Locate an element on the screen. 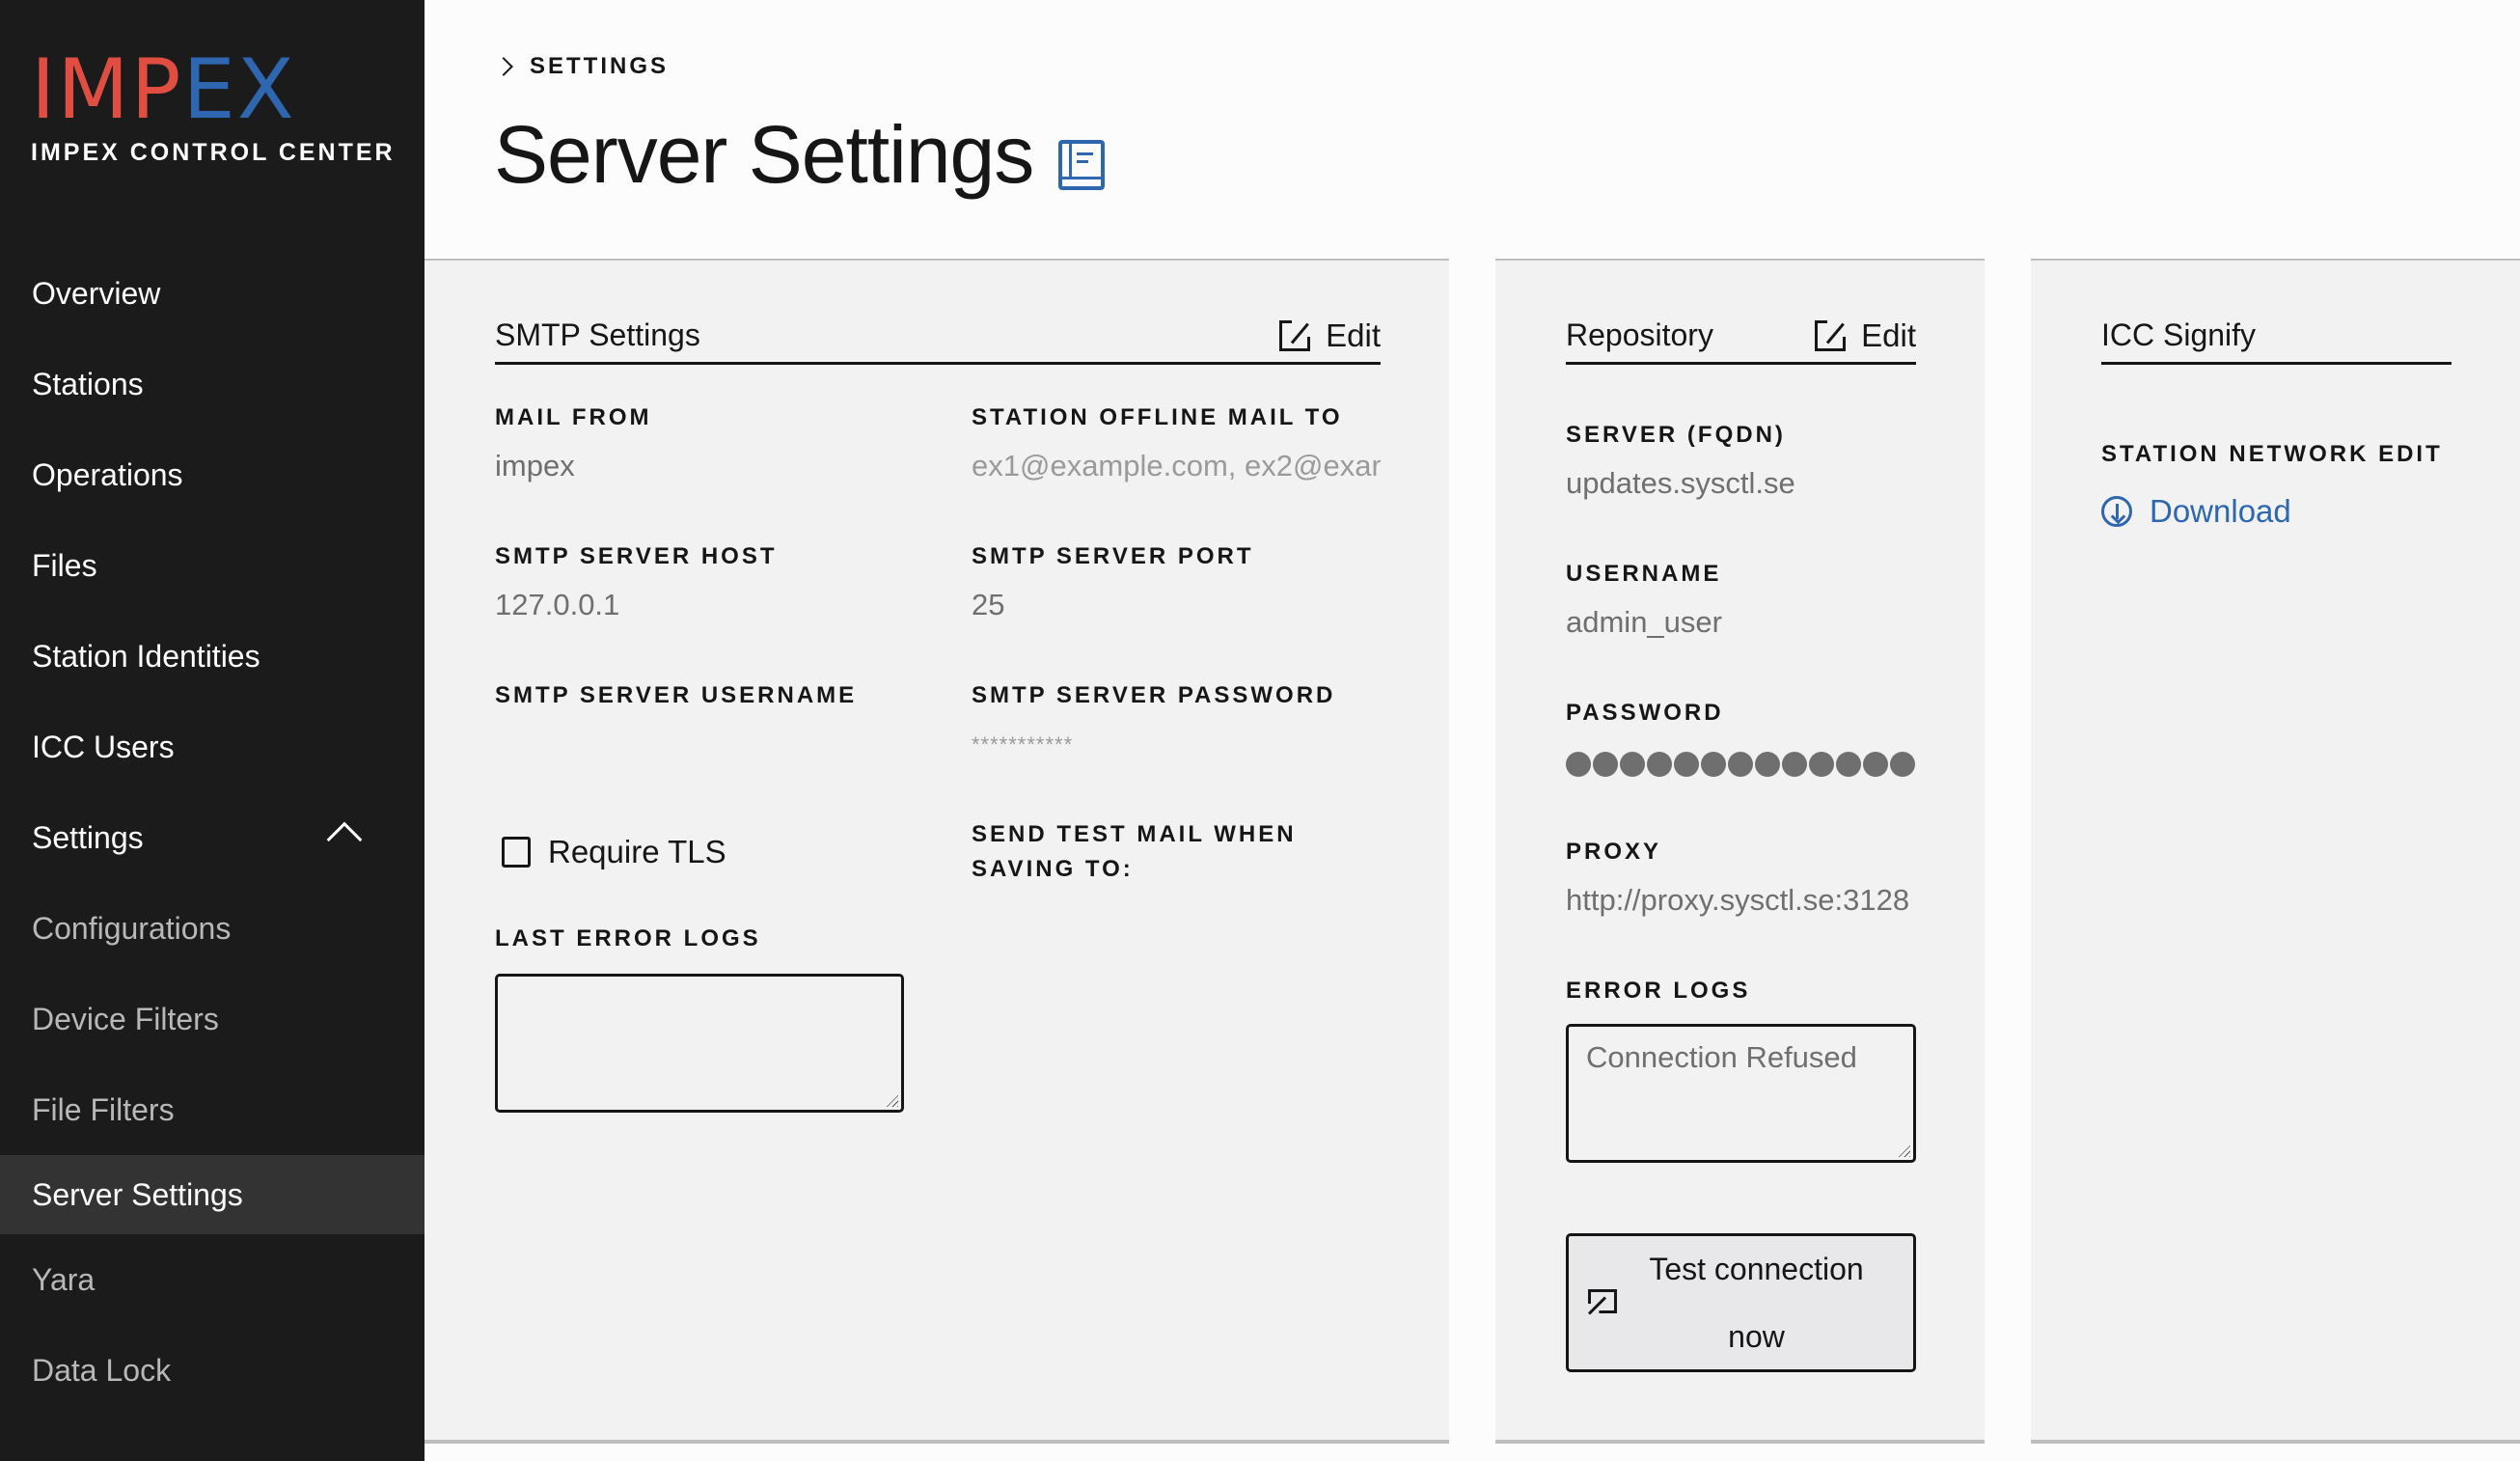 This screenshot has width=2520, height=1461. mail-from-label: MAIL FROM is located at coordinates (573, 417).